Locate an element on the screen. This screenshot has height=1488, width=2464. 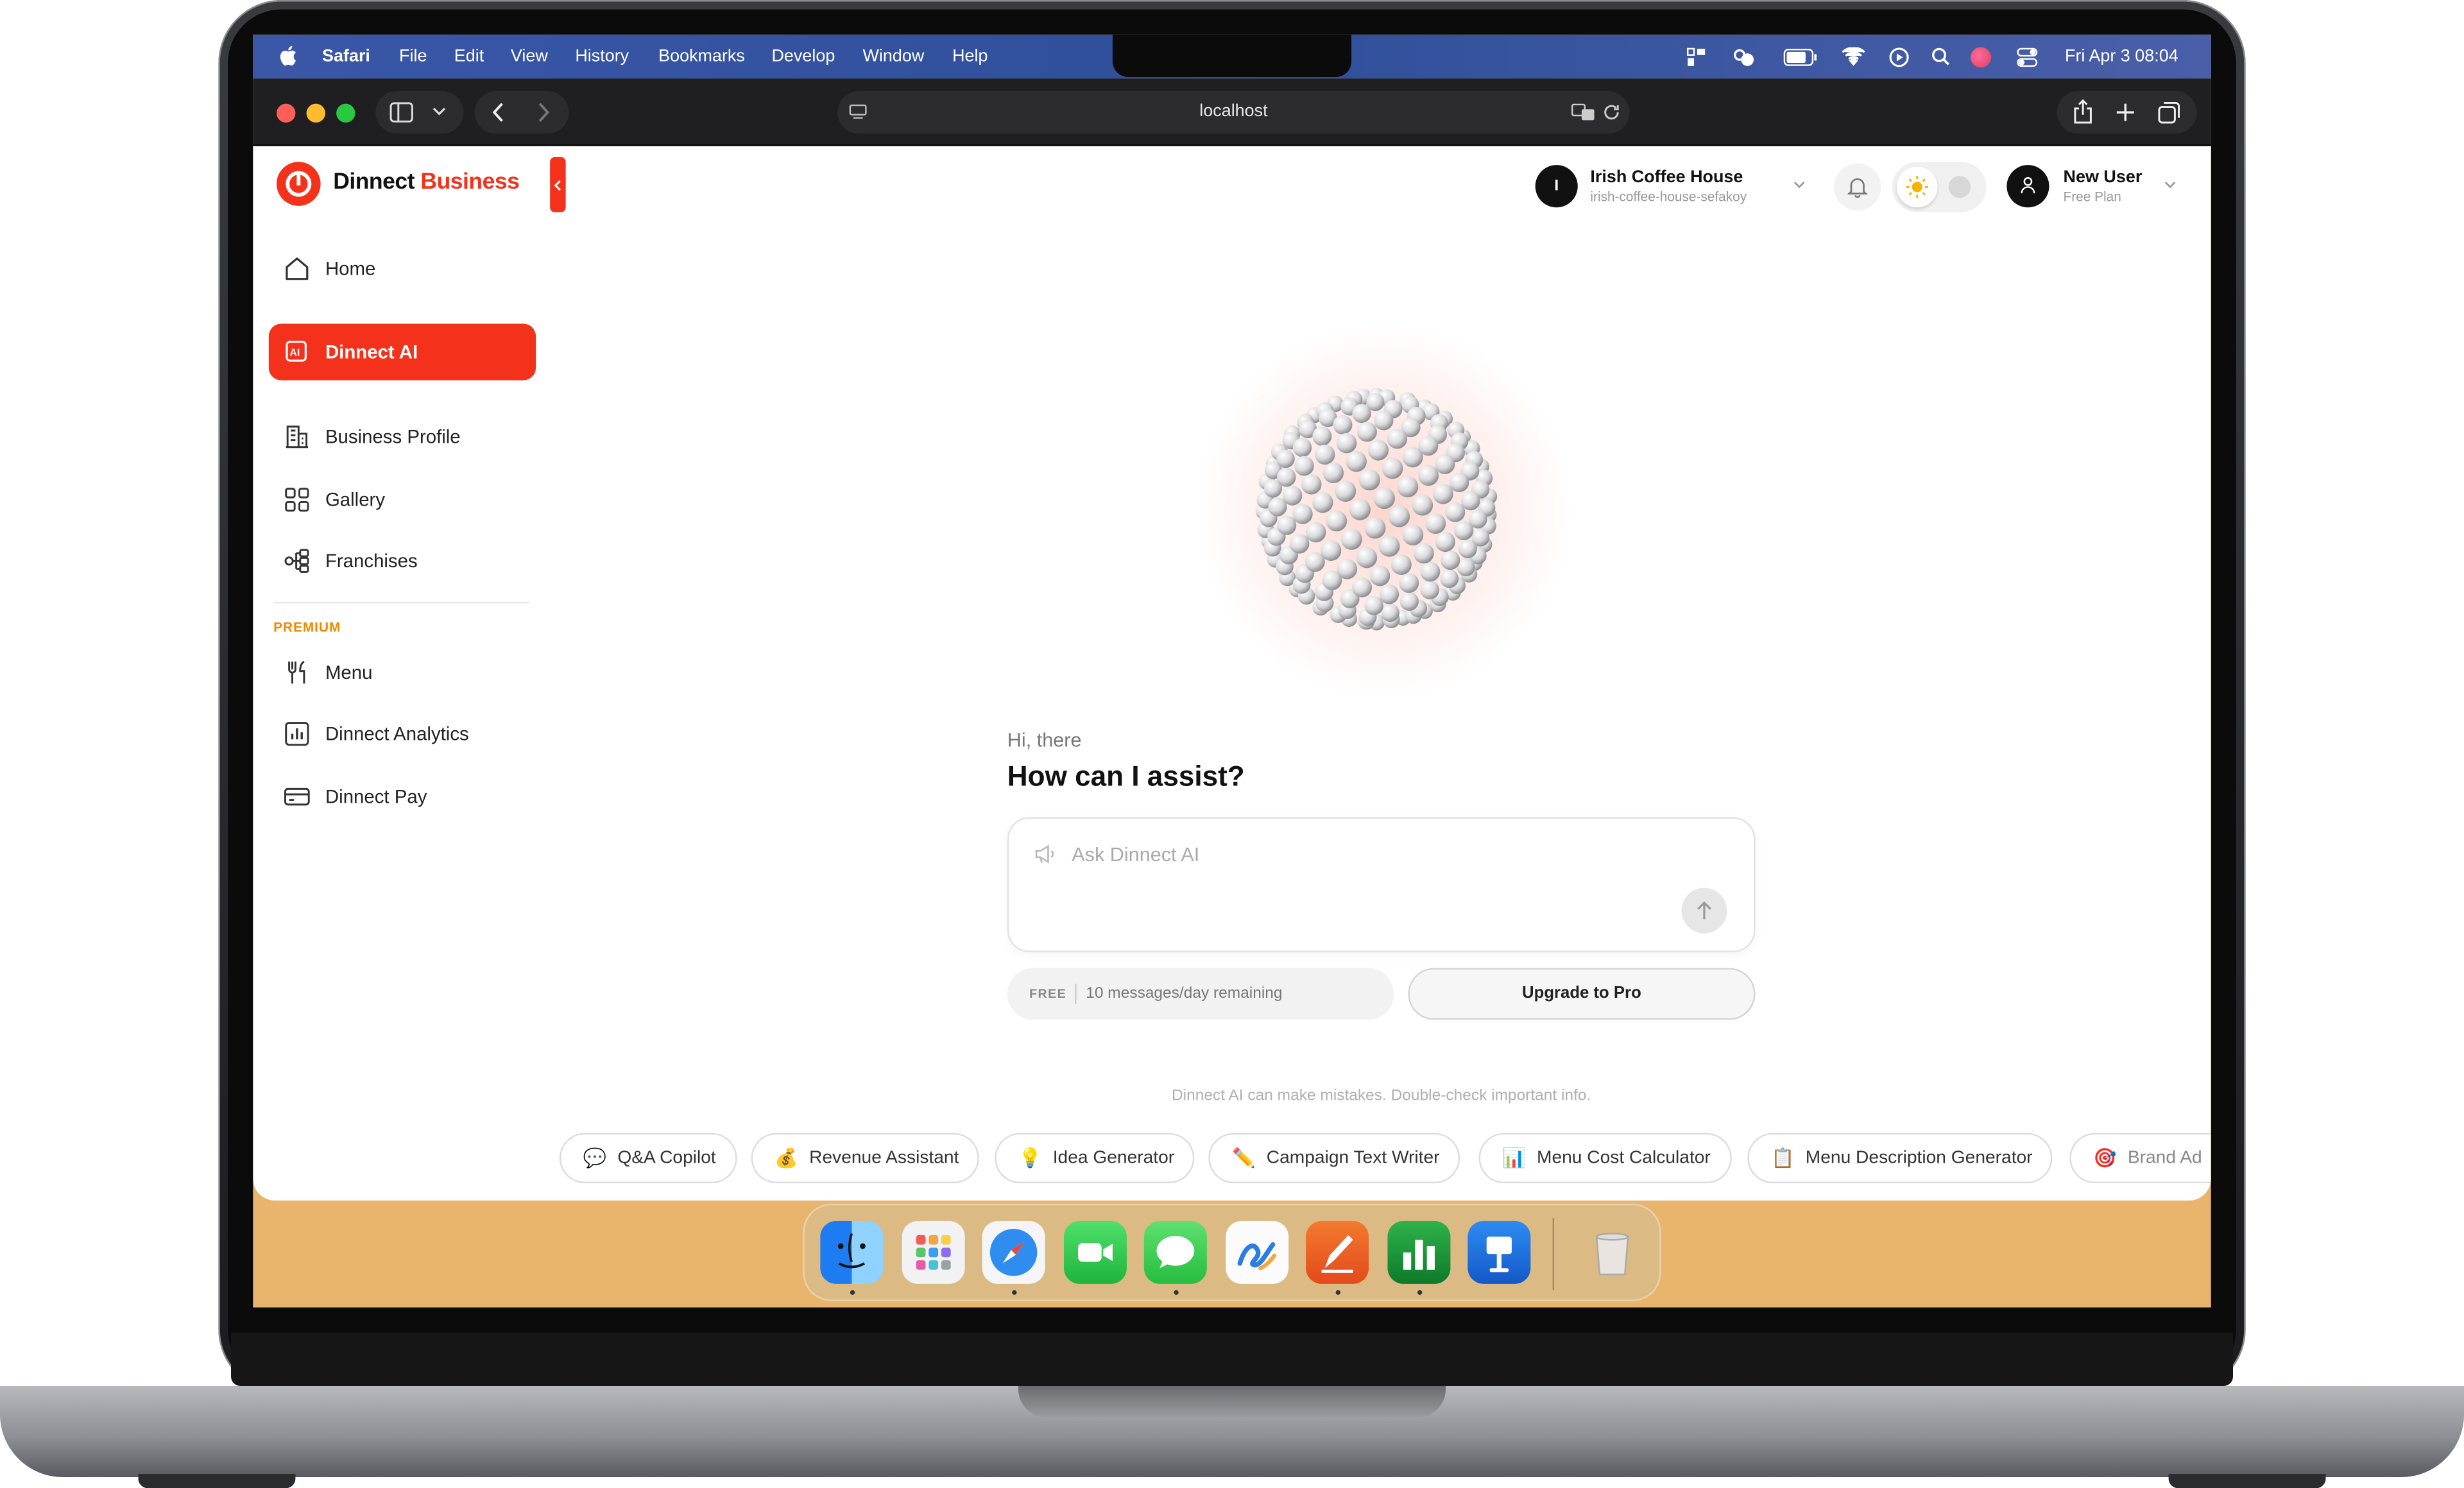
logo-mark-icon is located at coordinates (299, 184).